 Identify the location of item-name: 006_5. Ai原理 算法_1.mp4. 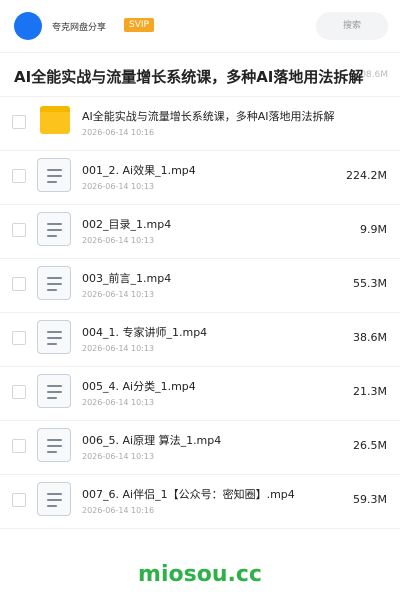
(152, 440).